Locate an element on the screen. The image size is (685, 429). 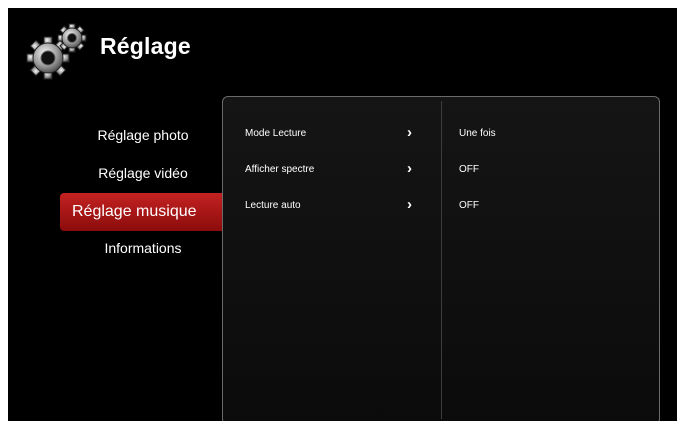
setting-label: Mode Lecture is located at coordinates (276, 133).